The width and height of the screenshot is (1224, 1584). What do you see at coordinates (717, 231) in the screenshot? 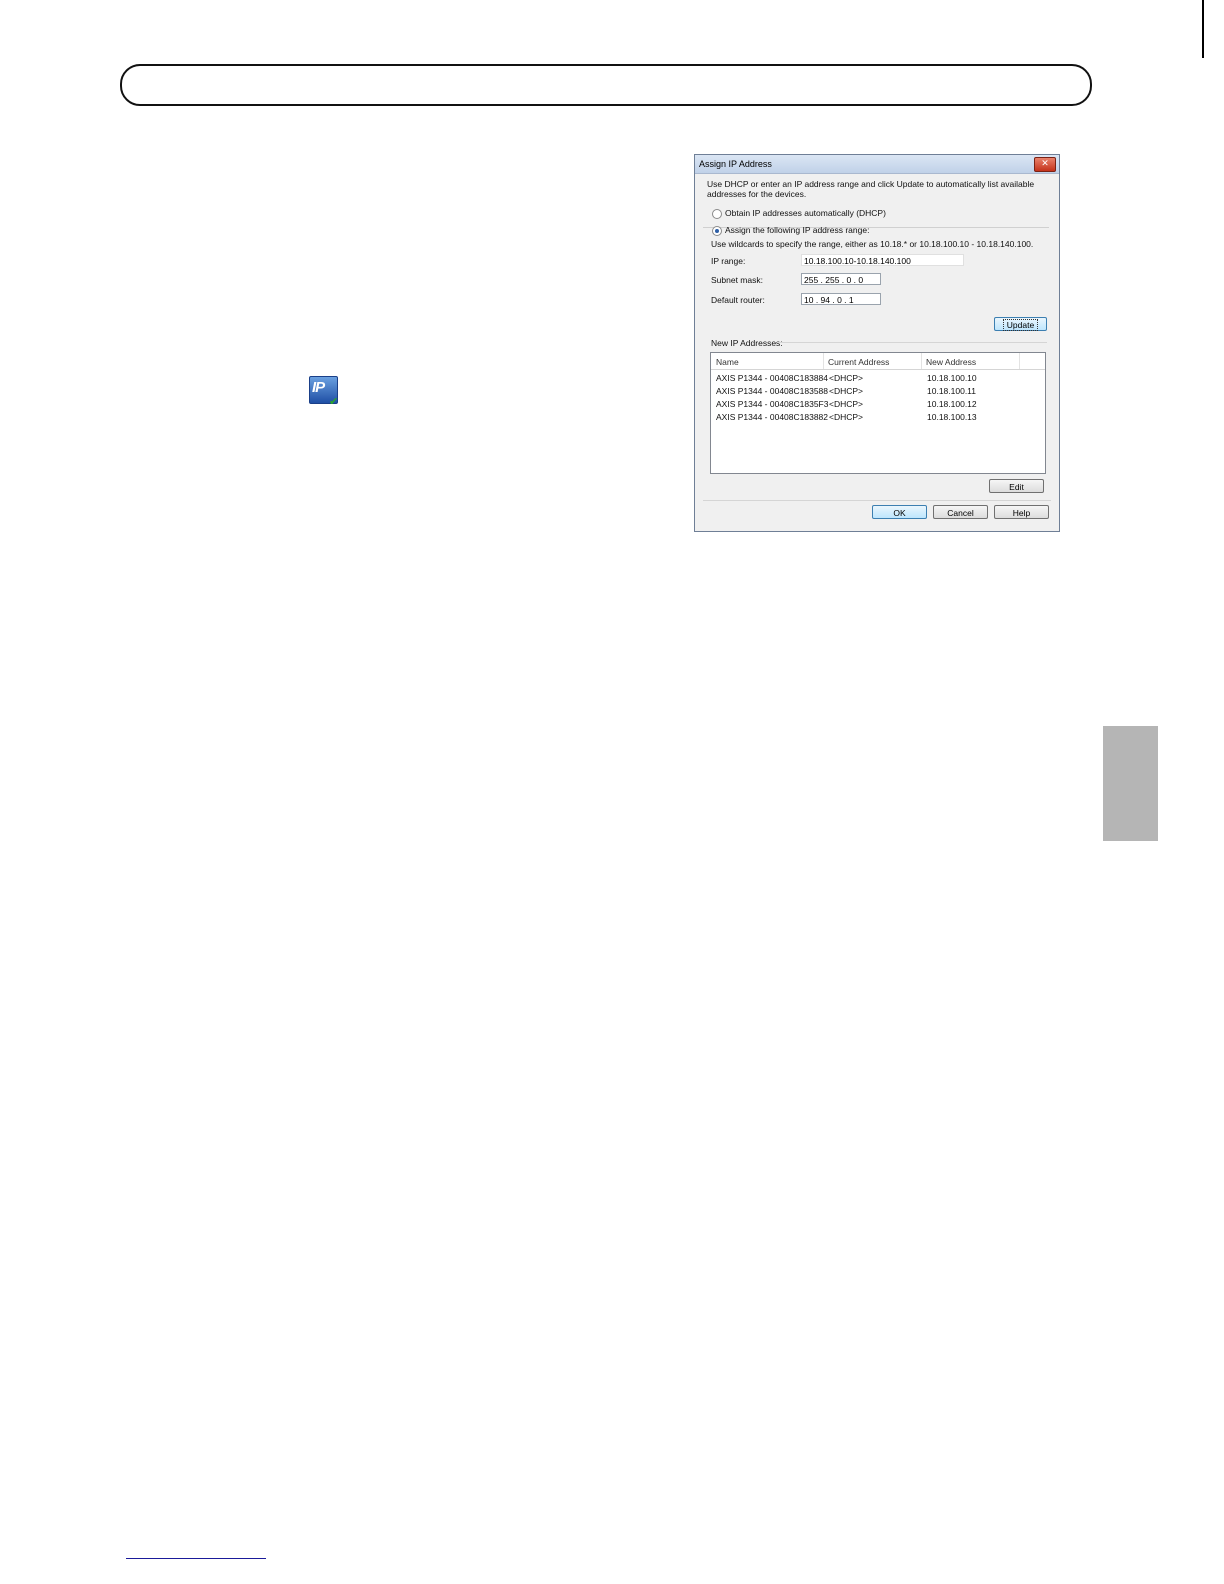
I see `radio-range` at bounding box center [717, 231].